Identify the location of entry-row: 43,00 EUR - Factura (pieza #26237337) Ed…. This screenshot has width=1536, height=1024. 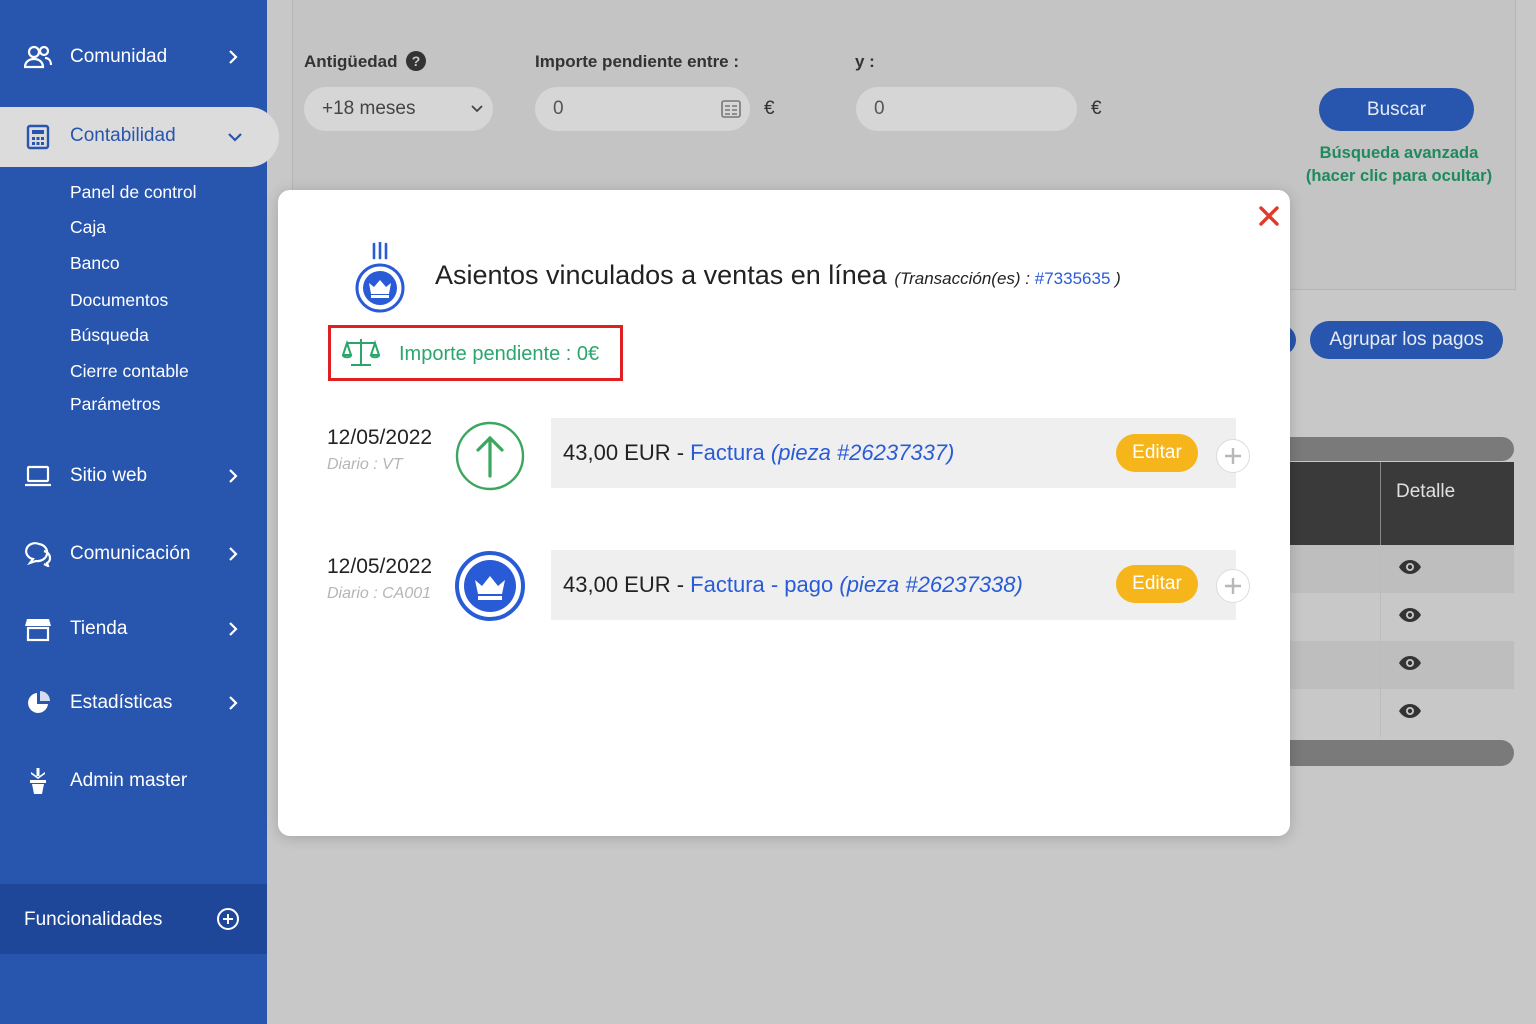
(900, 453).